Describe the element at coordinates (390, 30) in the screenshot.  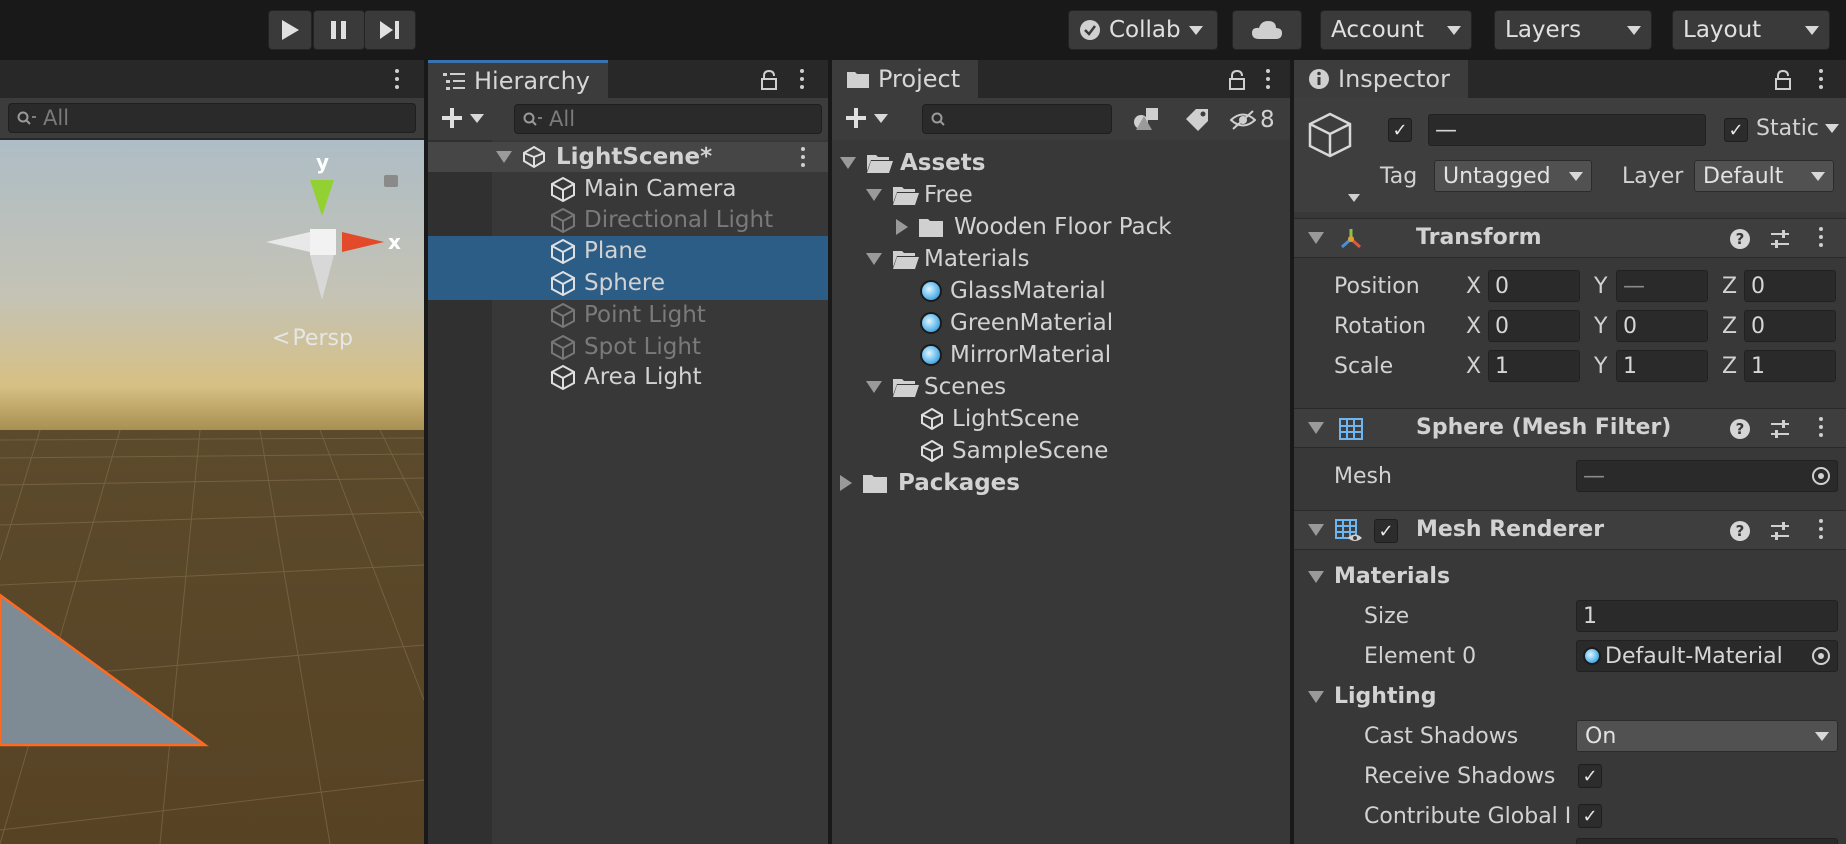
I see `step-button` at that location.